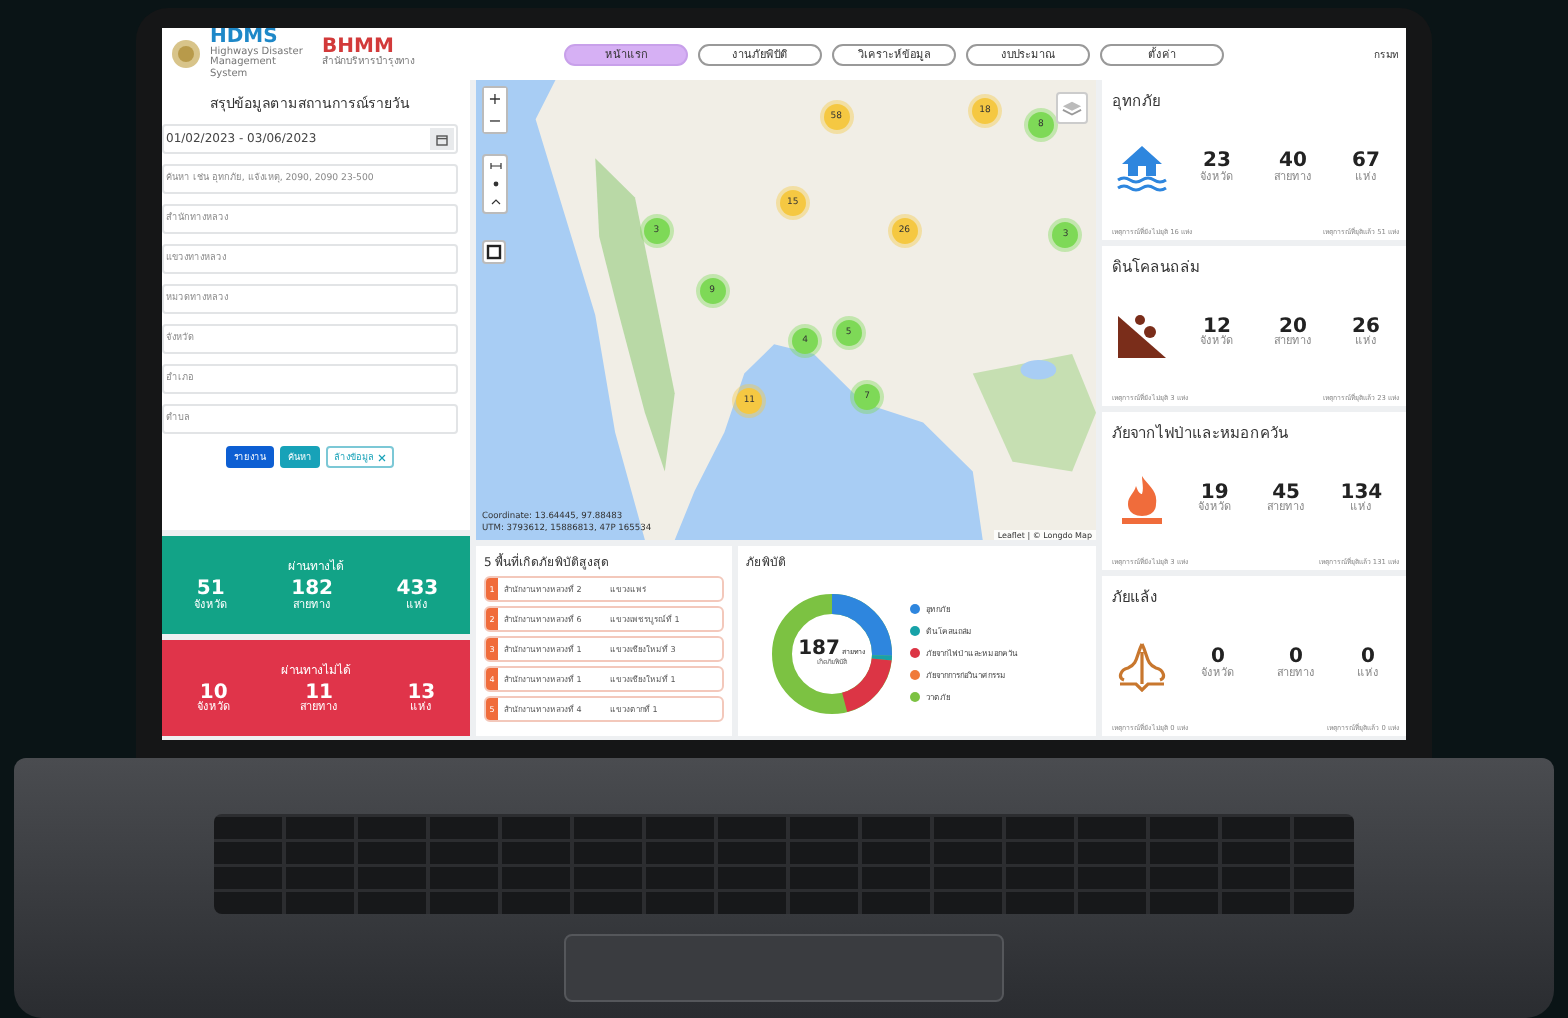 The height and width of the screenshot is (1018, 1568). What do you see at coordinates (358, 48) in the screenshot?
I see `logo-title: BHMM` at bounding box center [358, 48].